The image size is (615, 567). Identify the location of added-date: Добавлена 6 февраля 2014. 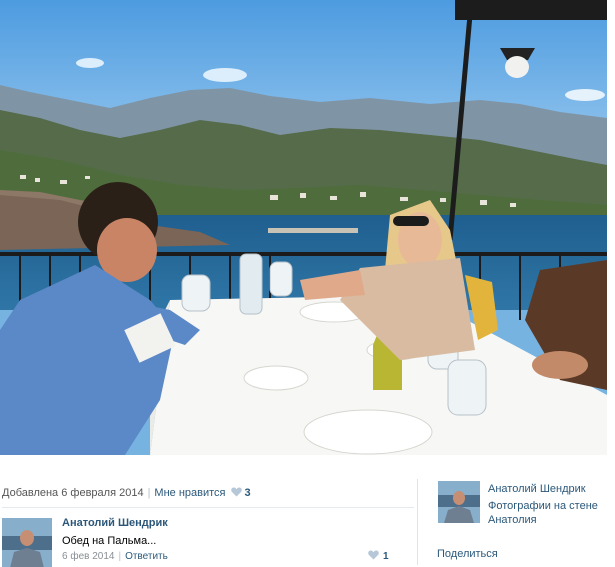
(73, 493).